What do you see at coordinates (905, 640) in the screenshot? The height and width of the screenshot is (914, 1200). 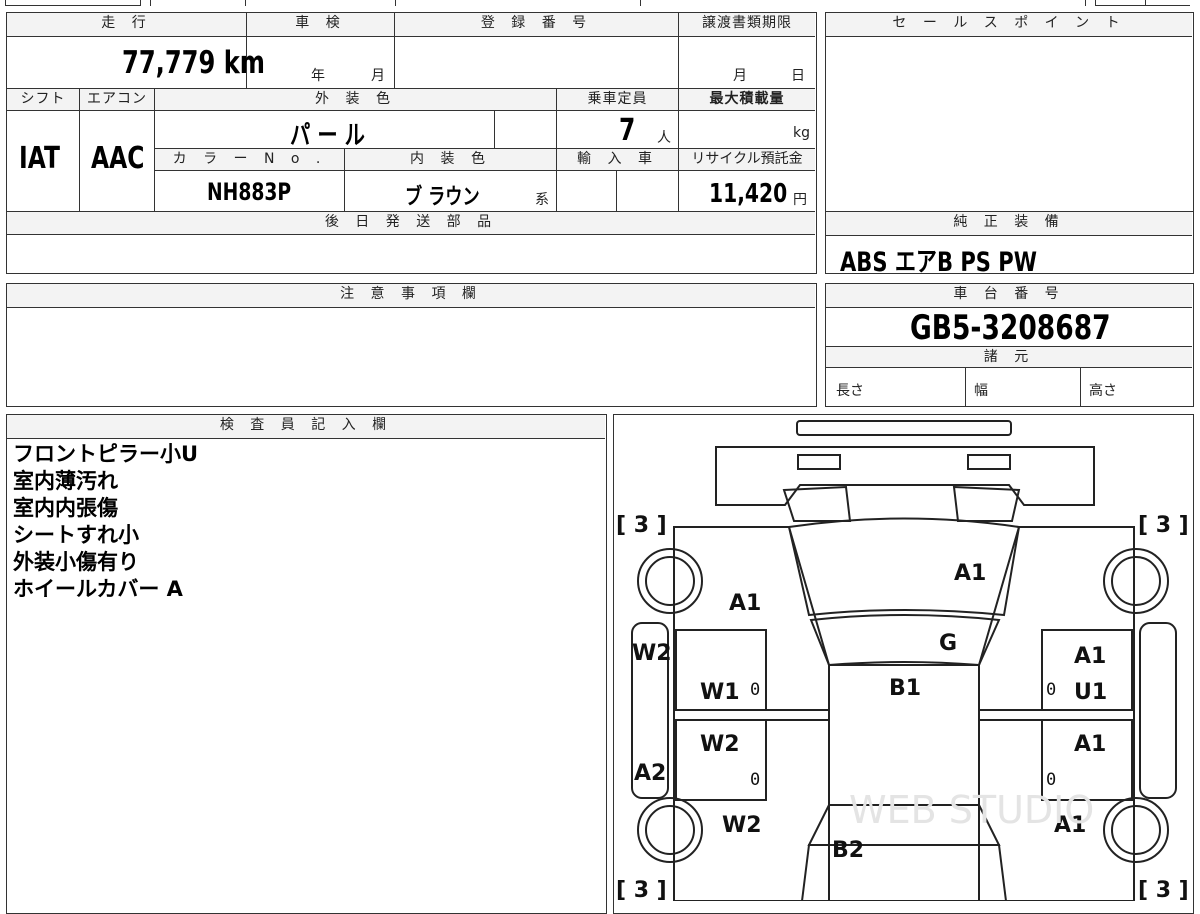 I see `windshield-shape` at bounding box center [905, 640].